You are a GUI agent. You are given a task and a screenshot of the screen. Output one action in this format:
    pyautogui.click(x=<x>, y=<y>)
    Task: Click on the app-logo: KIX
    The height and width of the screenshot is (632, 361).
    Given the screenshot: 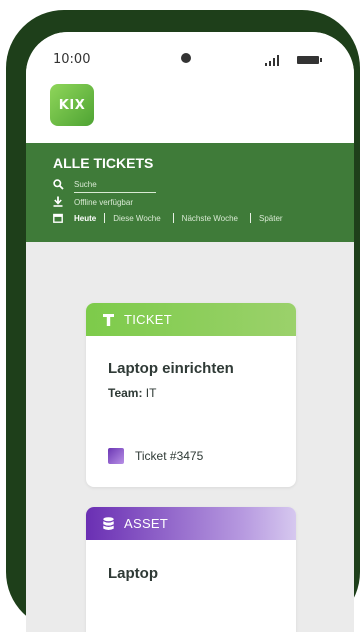 What is the action you would take?
    pyautogui.click(x=72, y=105)
    